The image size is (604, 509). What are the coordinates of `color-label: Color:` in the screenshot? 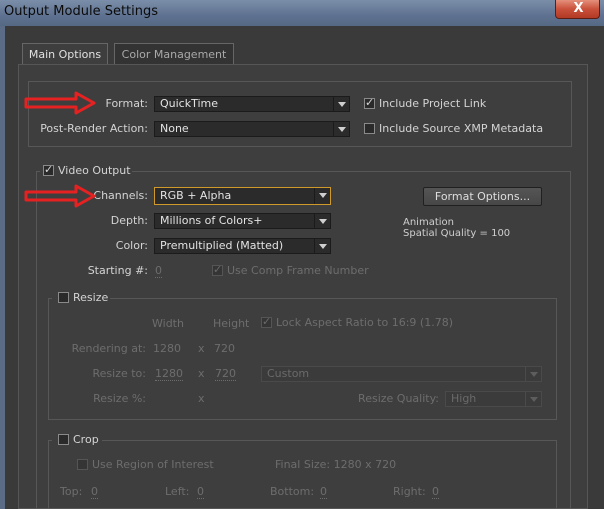 It's located at (131, 245).